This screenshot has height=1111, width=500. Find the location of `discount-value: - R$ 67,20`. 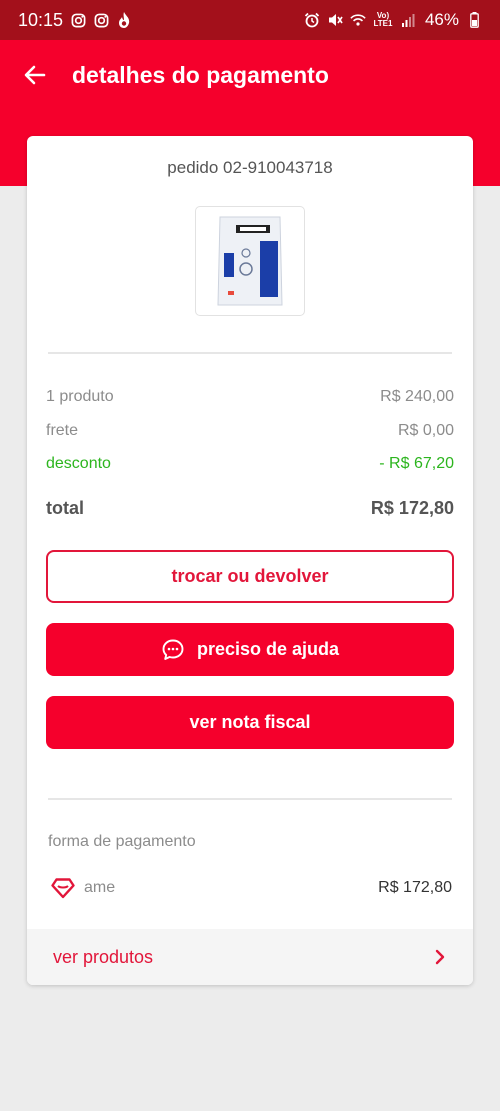

discount-value: - R$ 67,20 is located at coordinates (416, 463).